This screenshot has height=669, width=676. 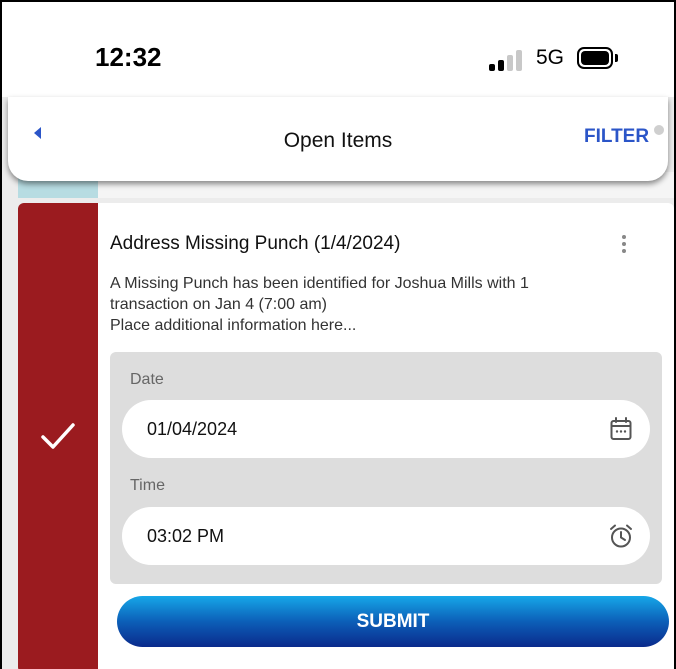 What do you see at coordinates (393, 621) in the screenshot?
I see `submit-button: SUBMIT` at bounding box center [393, 621].